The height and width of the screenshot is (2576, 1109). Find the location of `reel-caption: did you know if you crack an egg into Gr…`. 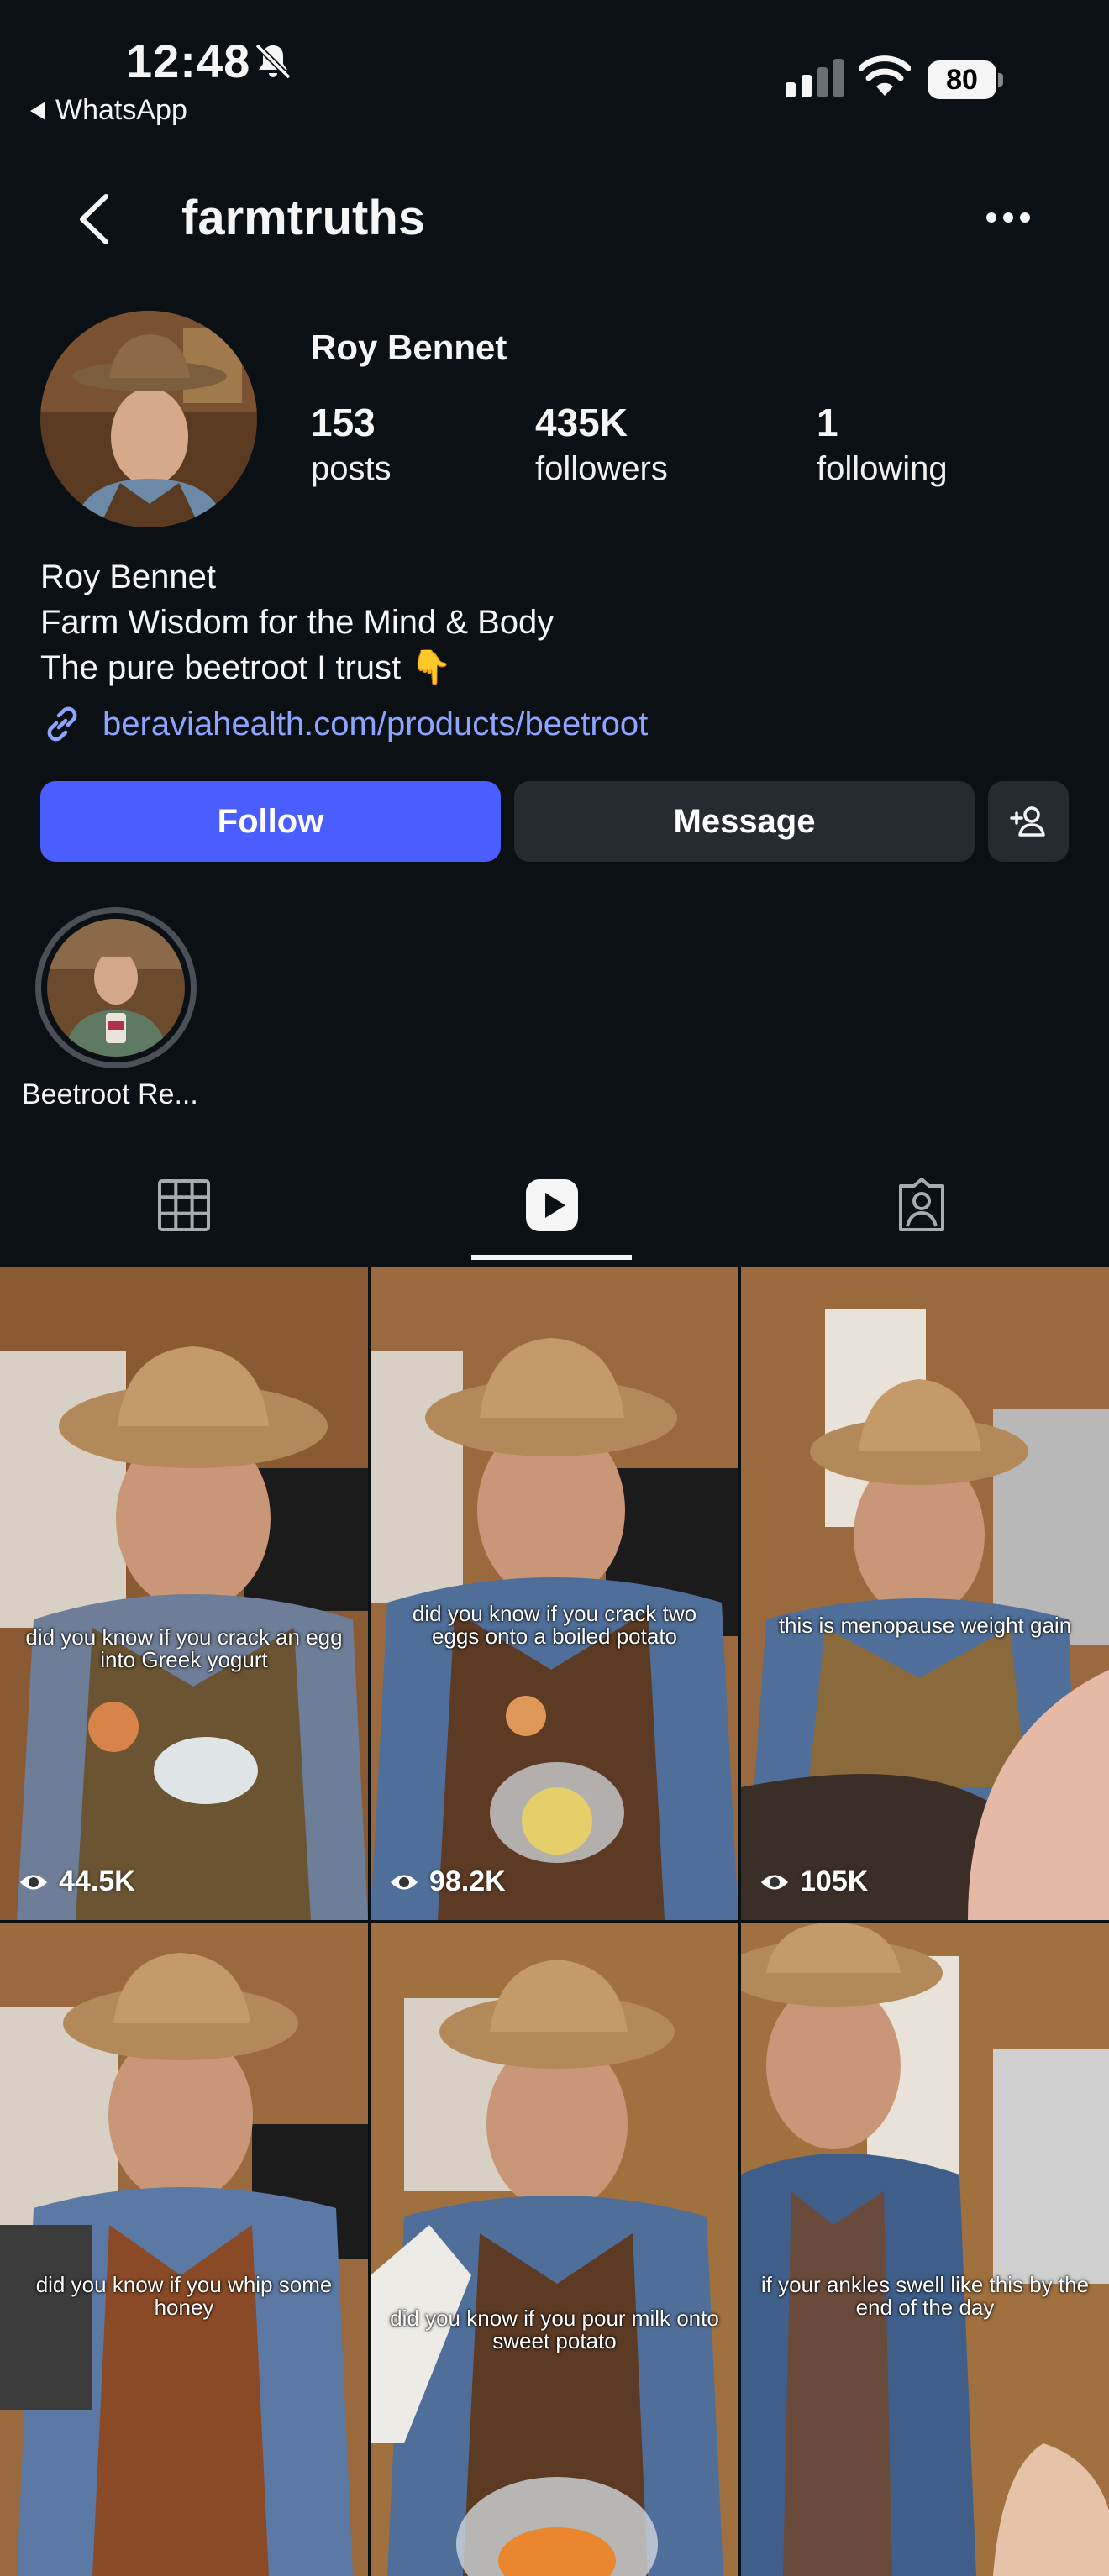

reel-caption: did you know if you crack an egg into Gr… is located at coordinates (184, 1648).